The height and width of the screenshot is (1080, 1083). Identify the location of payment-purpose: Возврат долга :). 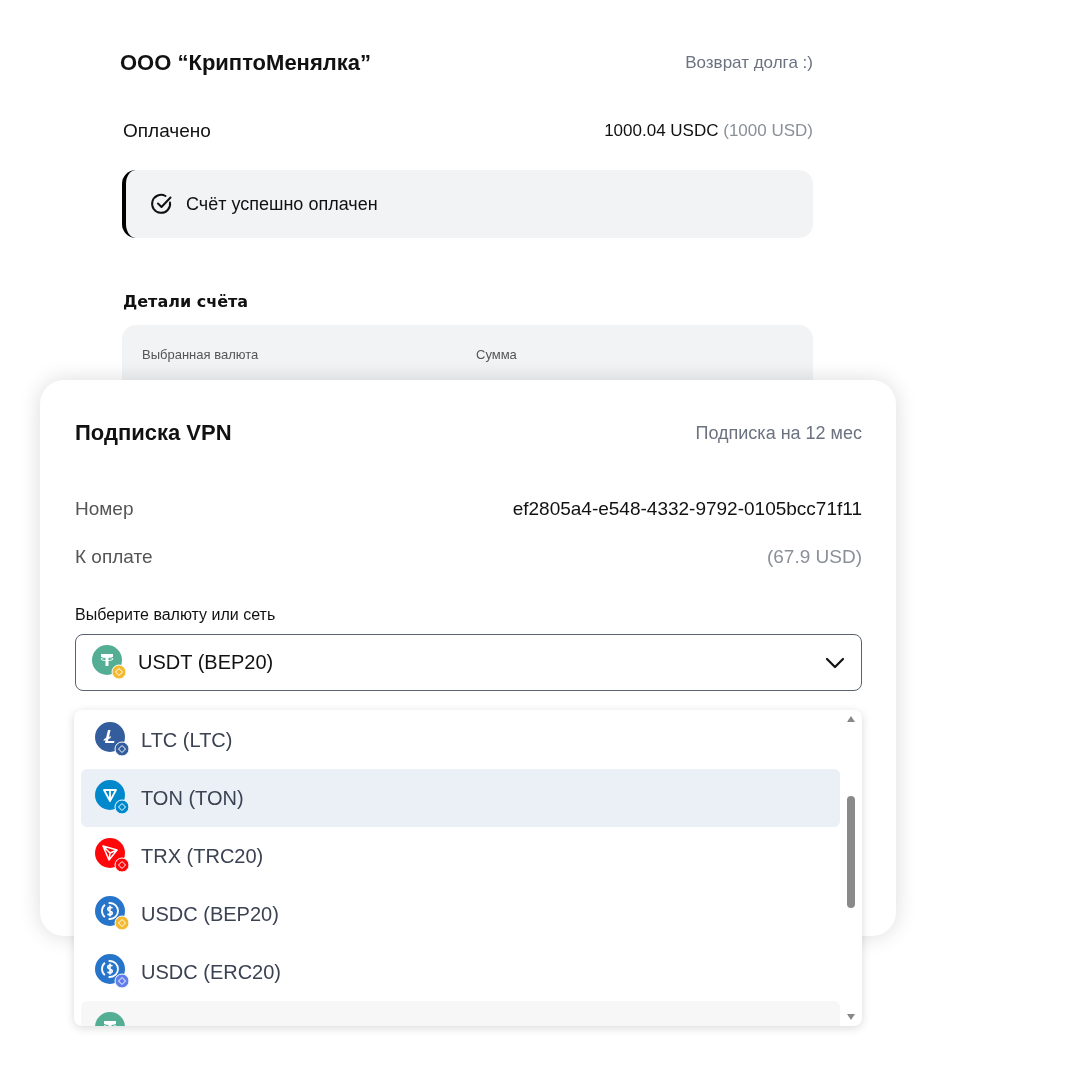
(749, 63).